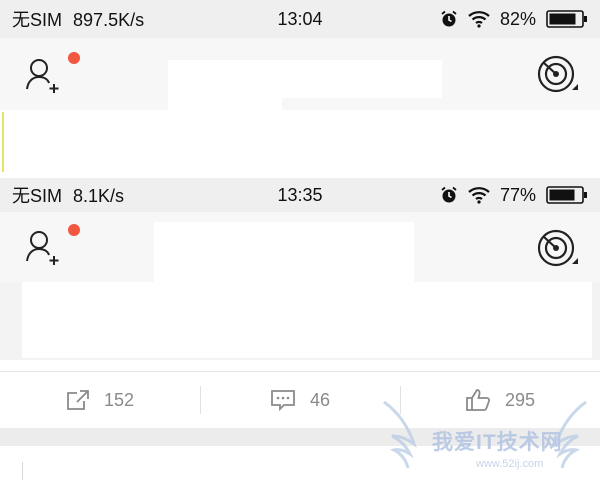  What do you see at coordinates (497, 442) in the screenshot?
I see `watermark-title: 我爱IT技术网` at bounding box center [497, 442].